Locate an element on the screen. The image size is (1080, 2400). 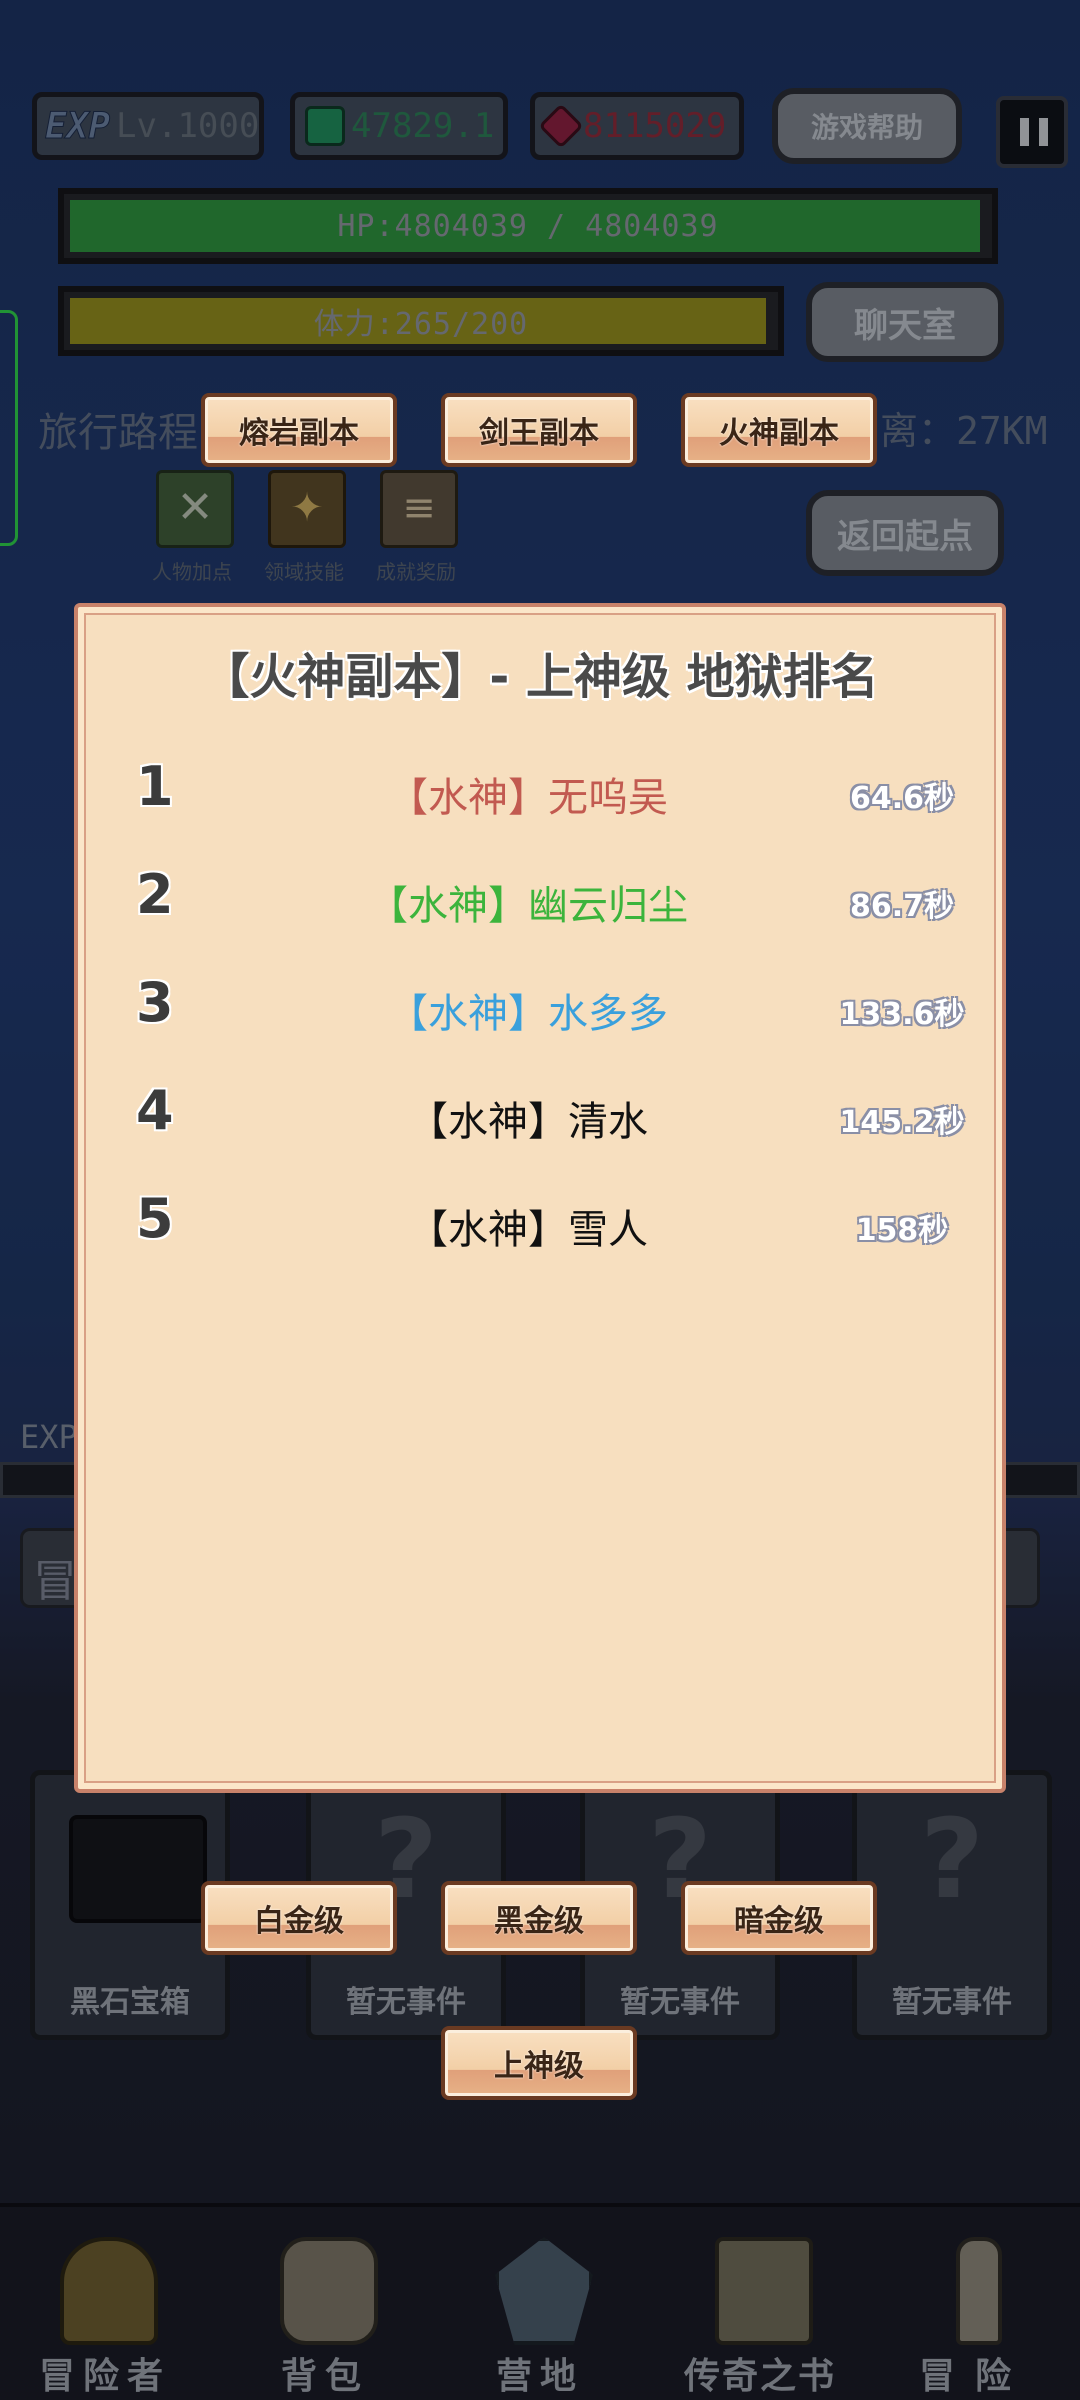
bottom-nav: 冒险者 背包 营地 传奇之书 冒险 is located at coordinates (540, 2301).